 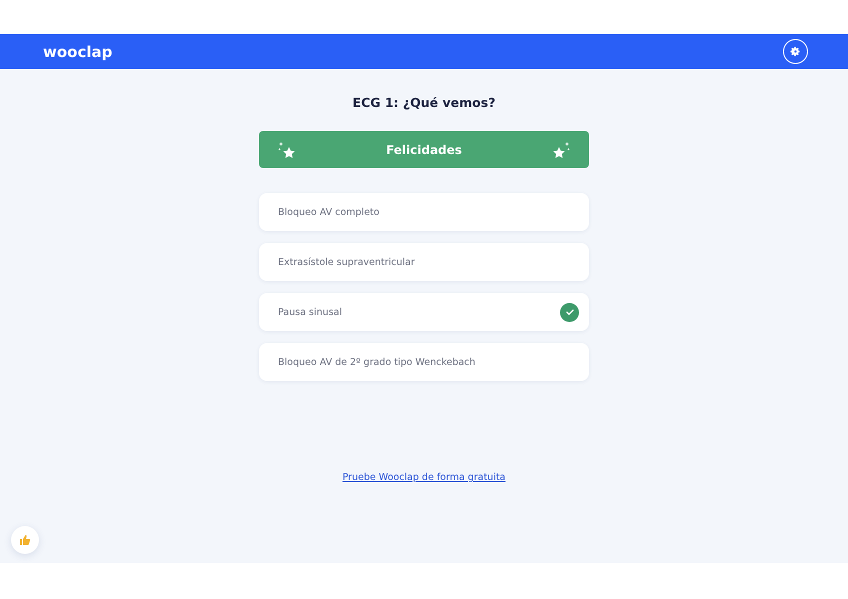 What do you see at coordinates (424, 149) in the screenshot?
I see `banner-text: Felicidades` at bounding box center [424, 149].